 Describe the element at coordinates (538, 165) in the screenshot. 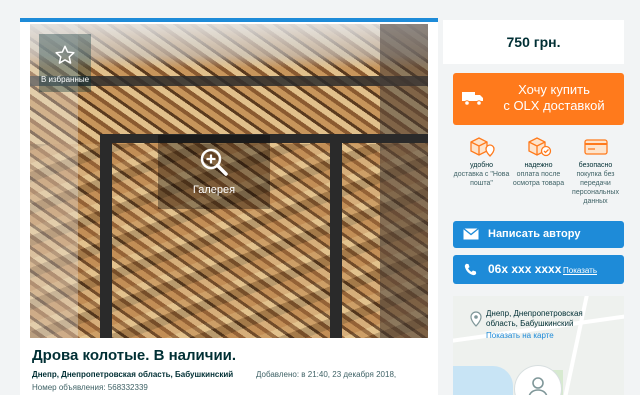

I see `feature-title: надежно` at that location.